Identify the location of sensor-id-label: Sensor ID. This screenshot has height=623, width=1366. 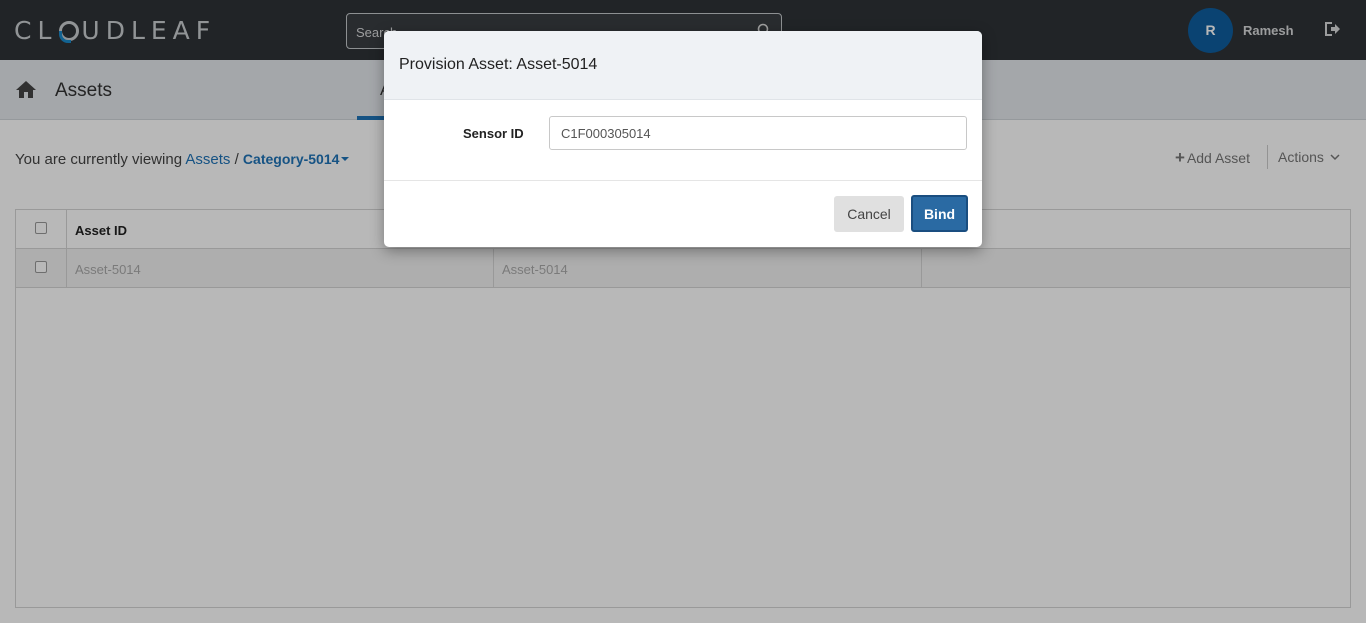
(493, 133).